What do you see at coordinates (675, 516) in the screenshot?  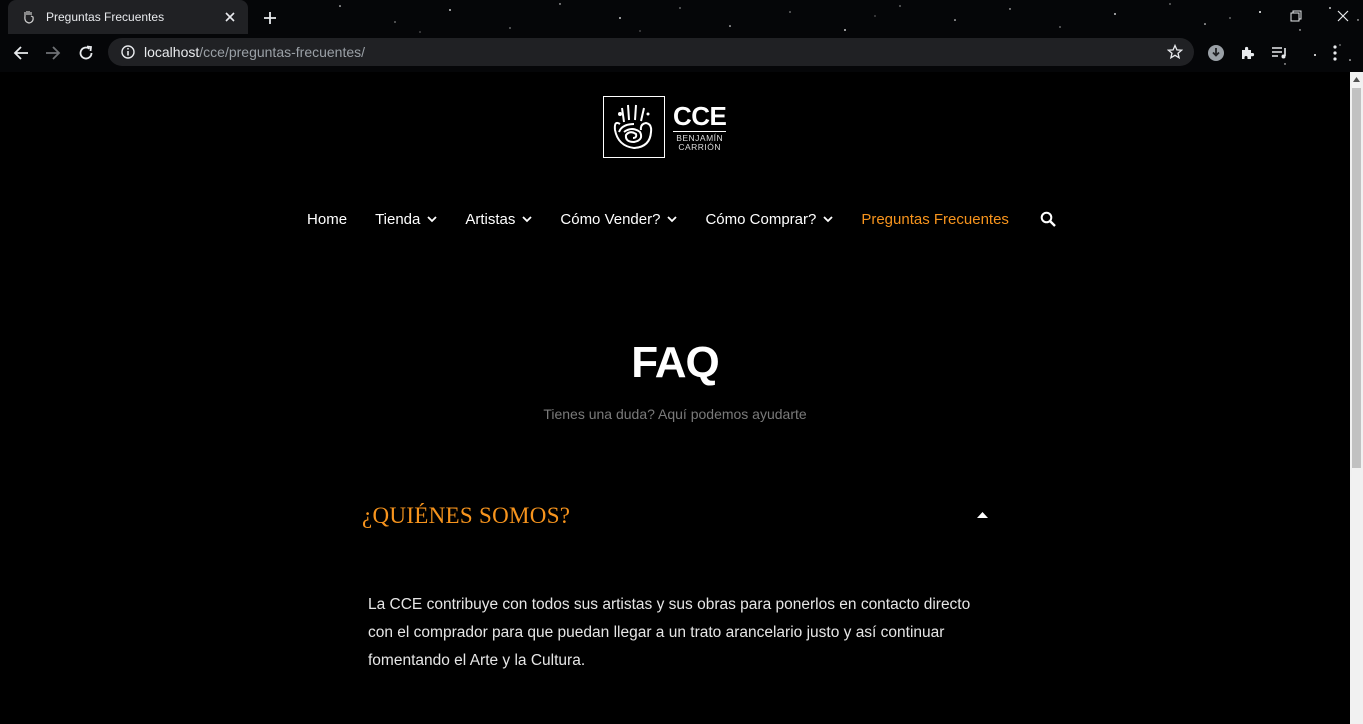 I see `faq-question-header: ¿QUIÉNES SOMOS?` at bounding box center [675, 516].